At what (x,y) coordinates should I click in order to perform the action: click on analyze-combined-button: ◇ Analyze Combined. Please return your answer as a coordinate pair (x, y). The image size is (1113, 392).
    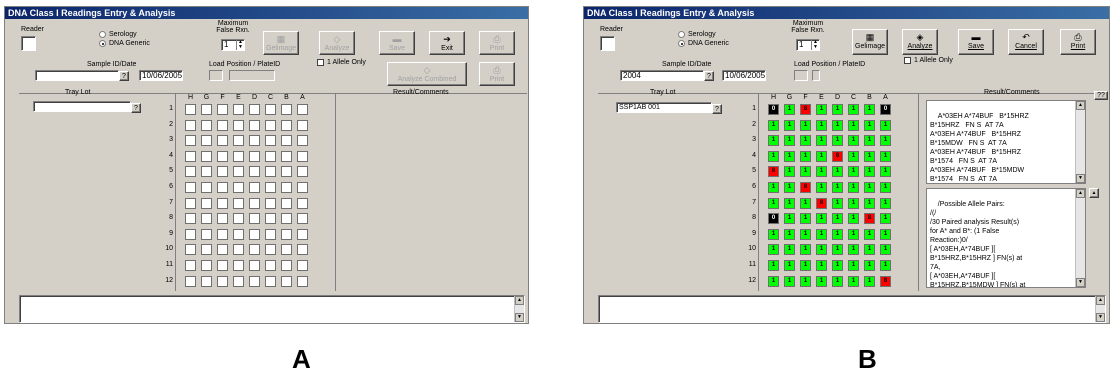
    Looking at the image, I should click on (427, 74).